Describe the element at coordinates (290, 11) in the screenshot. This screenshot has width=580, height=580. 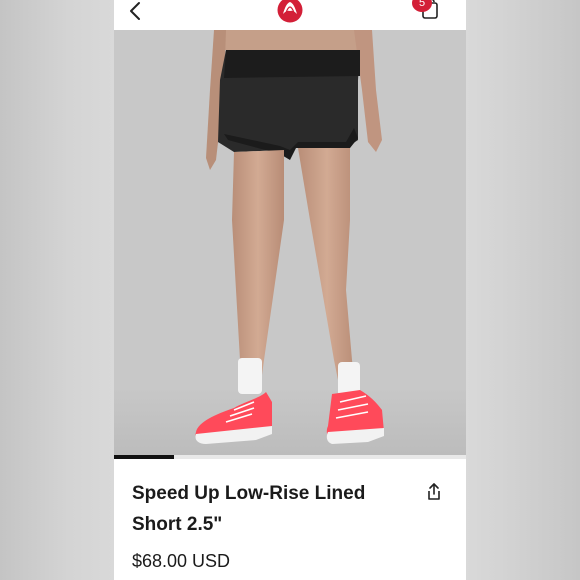
I see `lululemon-logo-icon` at that location.